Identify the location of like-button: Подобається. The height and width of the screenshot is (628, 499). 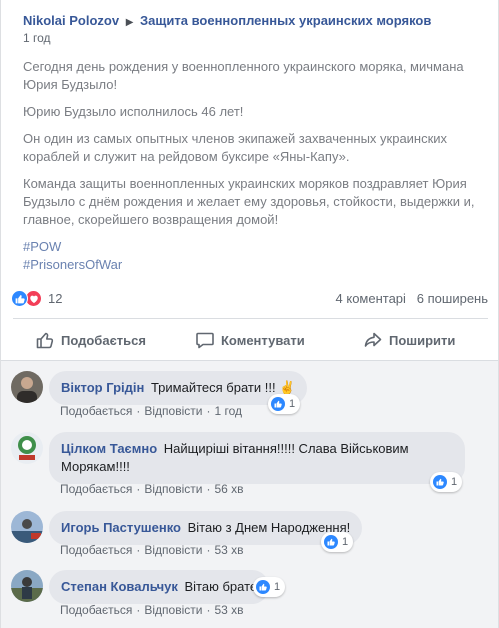
(90, 340).